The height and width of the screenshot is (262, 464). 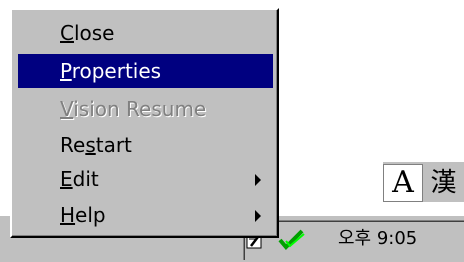 What do you see at coordinates (68, 215) in the screenshot?
I see `menu-item-mnemonic: H` at bounding box center [68, 215].